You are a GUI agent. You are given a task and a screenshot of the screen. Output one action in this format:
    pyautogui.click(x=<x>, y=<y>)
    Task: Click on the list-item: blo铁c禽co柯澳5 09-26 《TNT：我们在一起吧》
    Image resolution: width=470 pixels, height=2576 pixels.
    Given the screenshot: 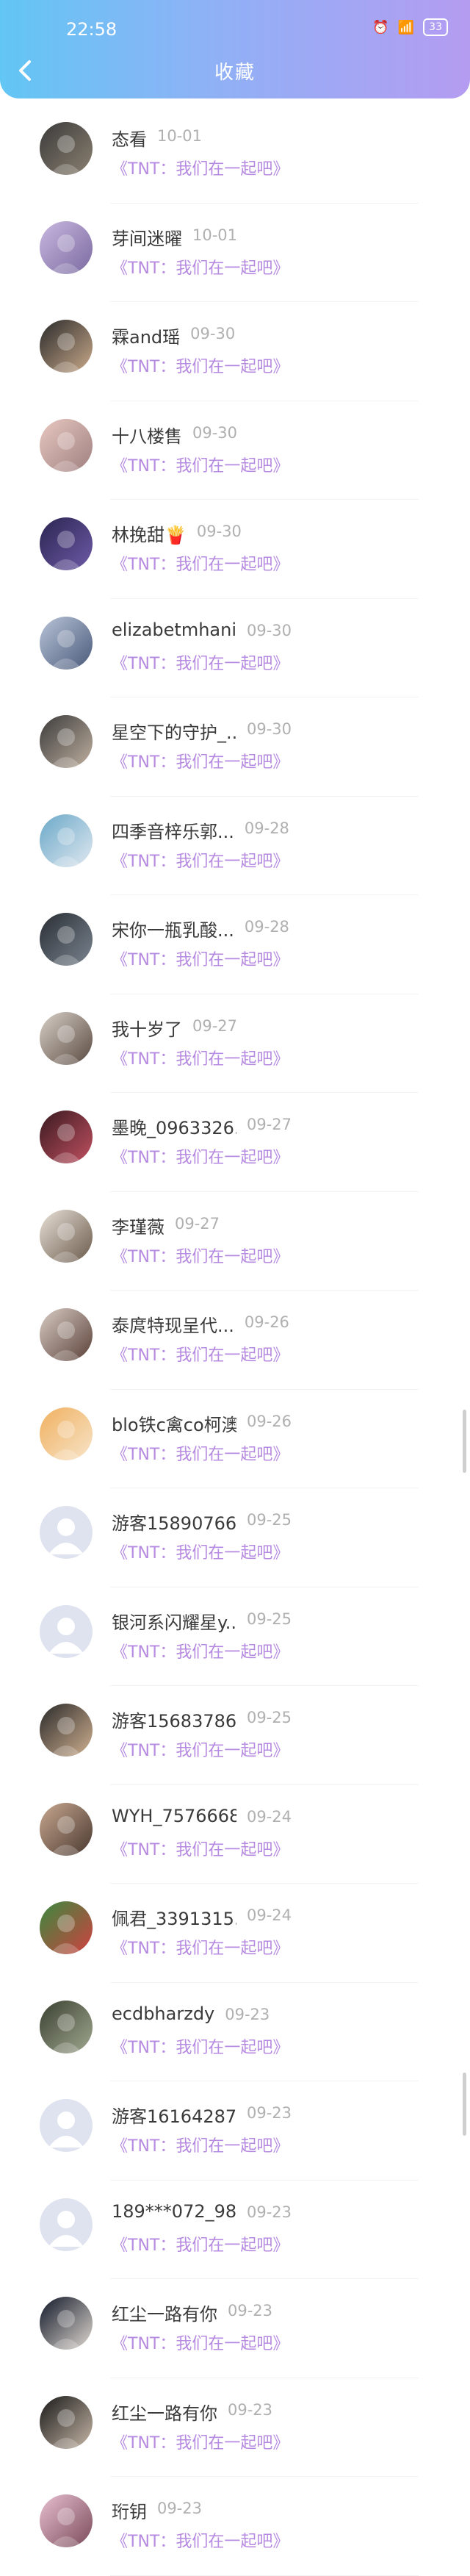 What is the action you would take?
    pyautogui.click(x=235, y=1439)
    